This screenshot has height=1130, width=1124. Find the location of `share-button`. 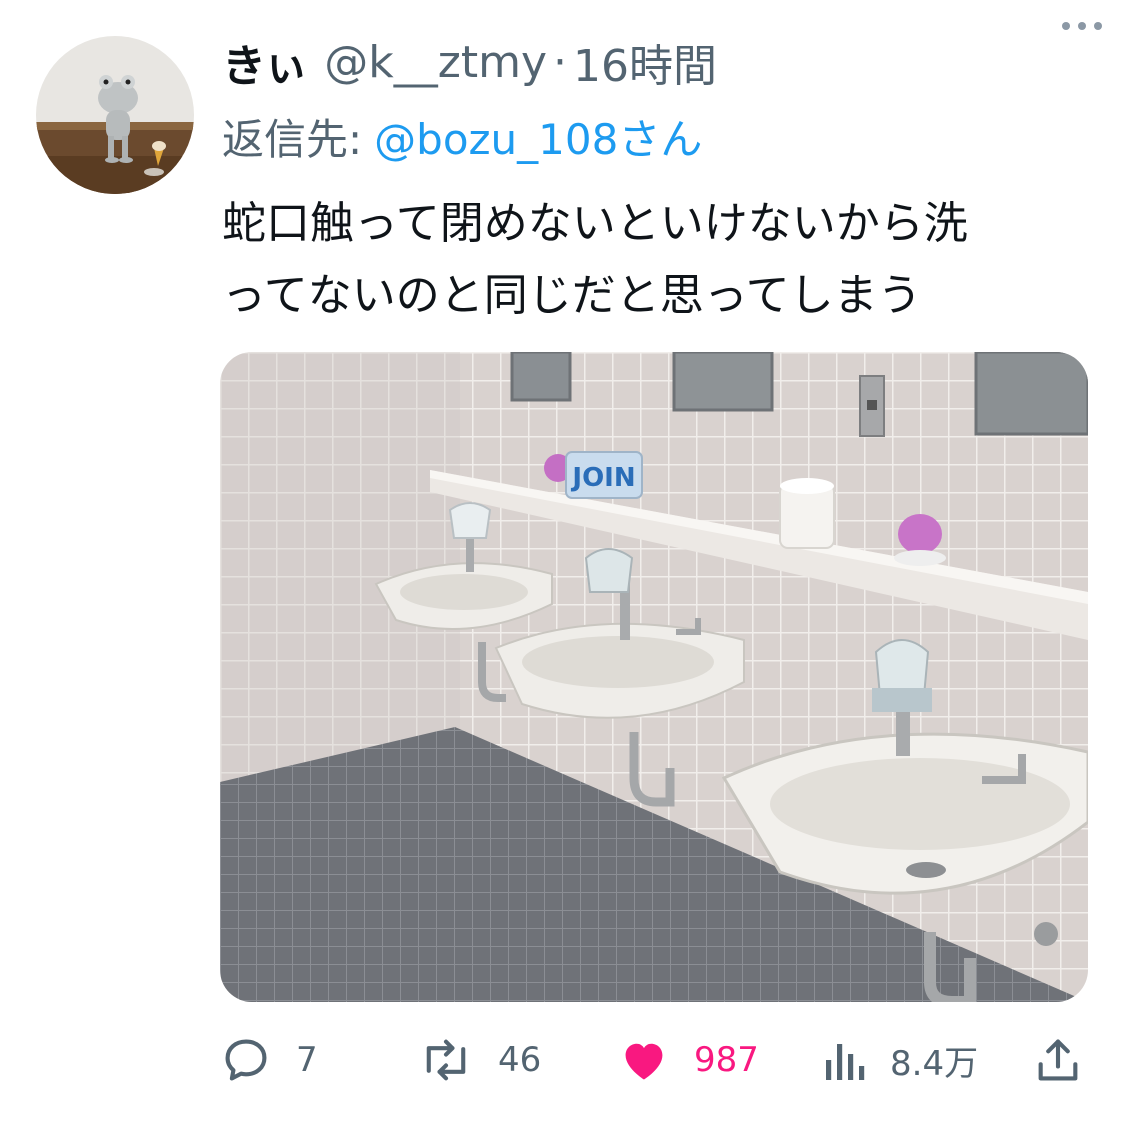

share-button is located at coordinates (1070, 1060).